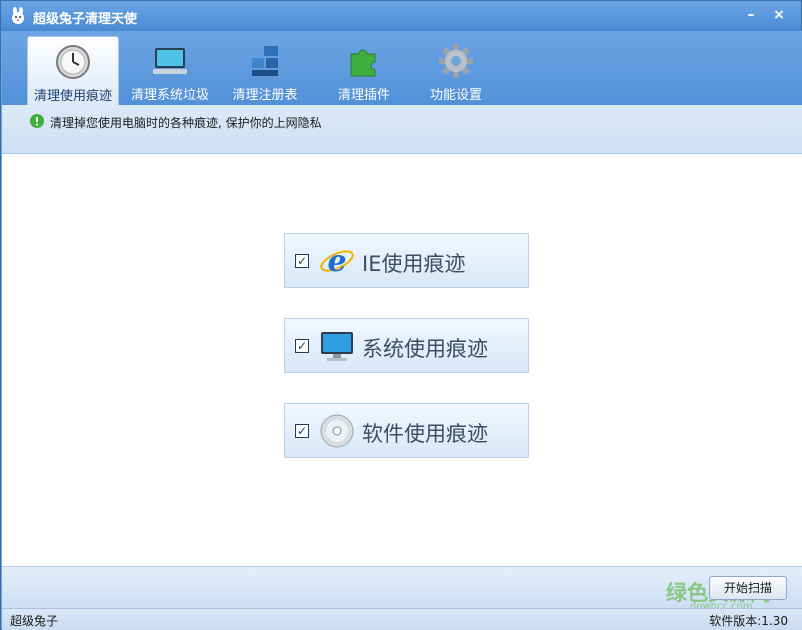 This screenshot has height=630, width=802. I want to click on option-label: 系统使用痕迹, so click(425, 349).